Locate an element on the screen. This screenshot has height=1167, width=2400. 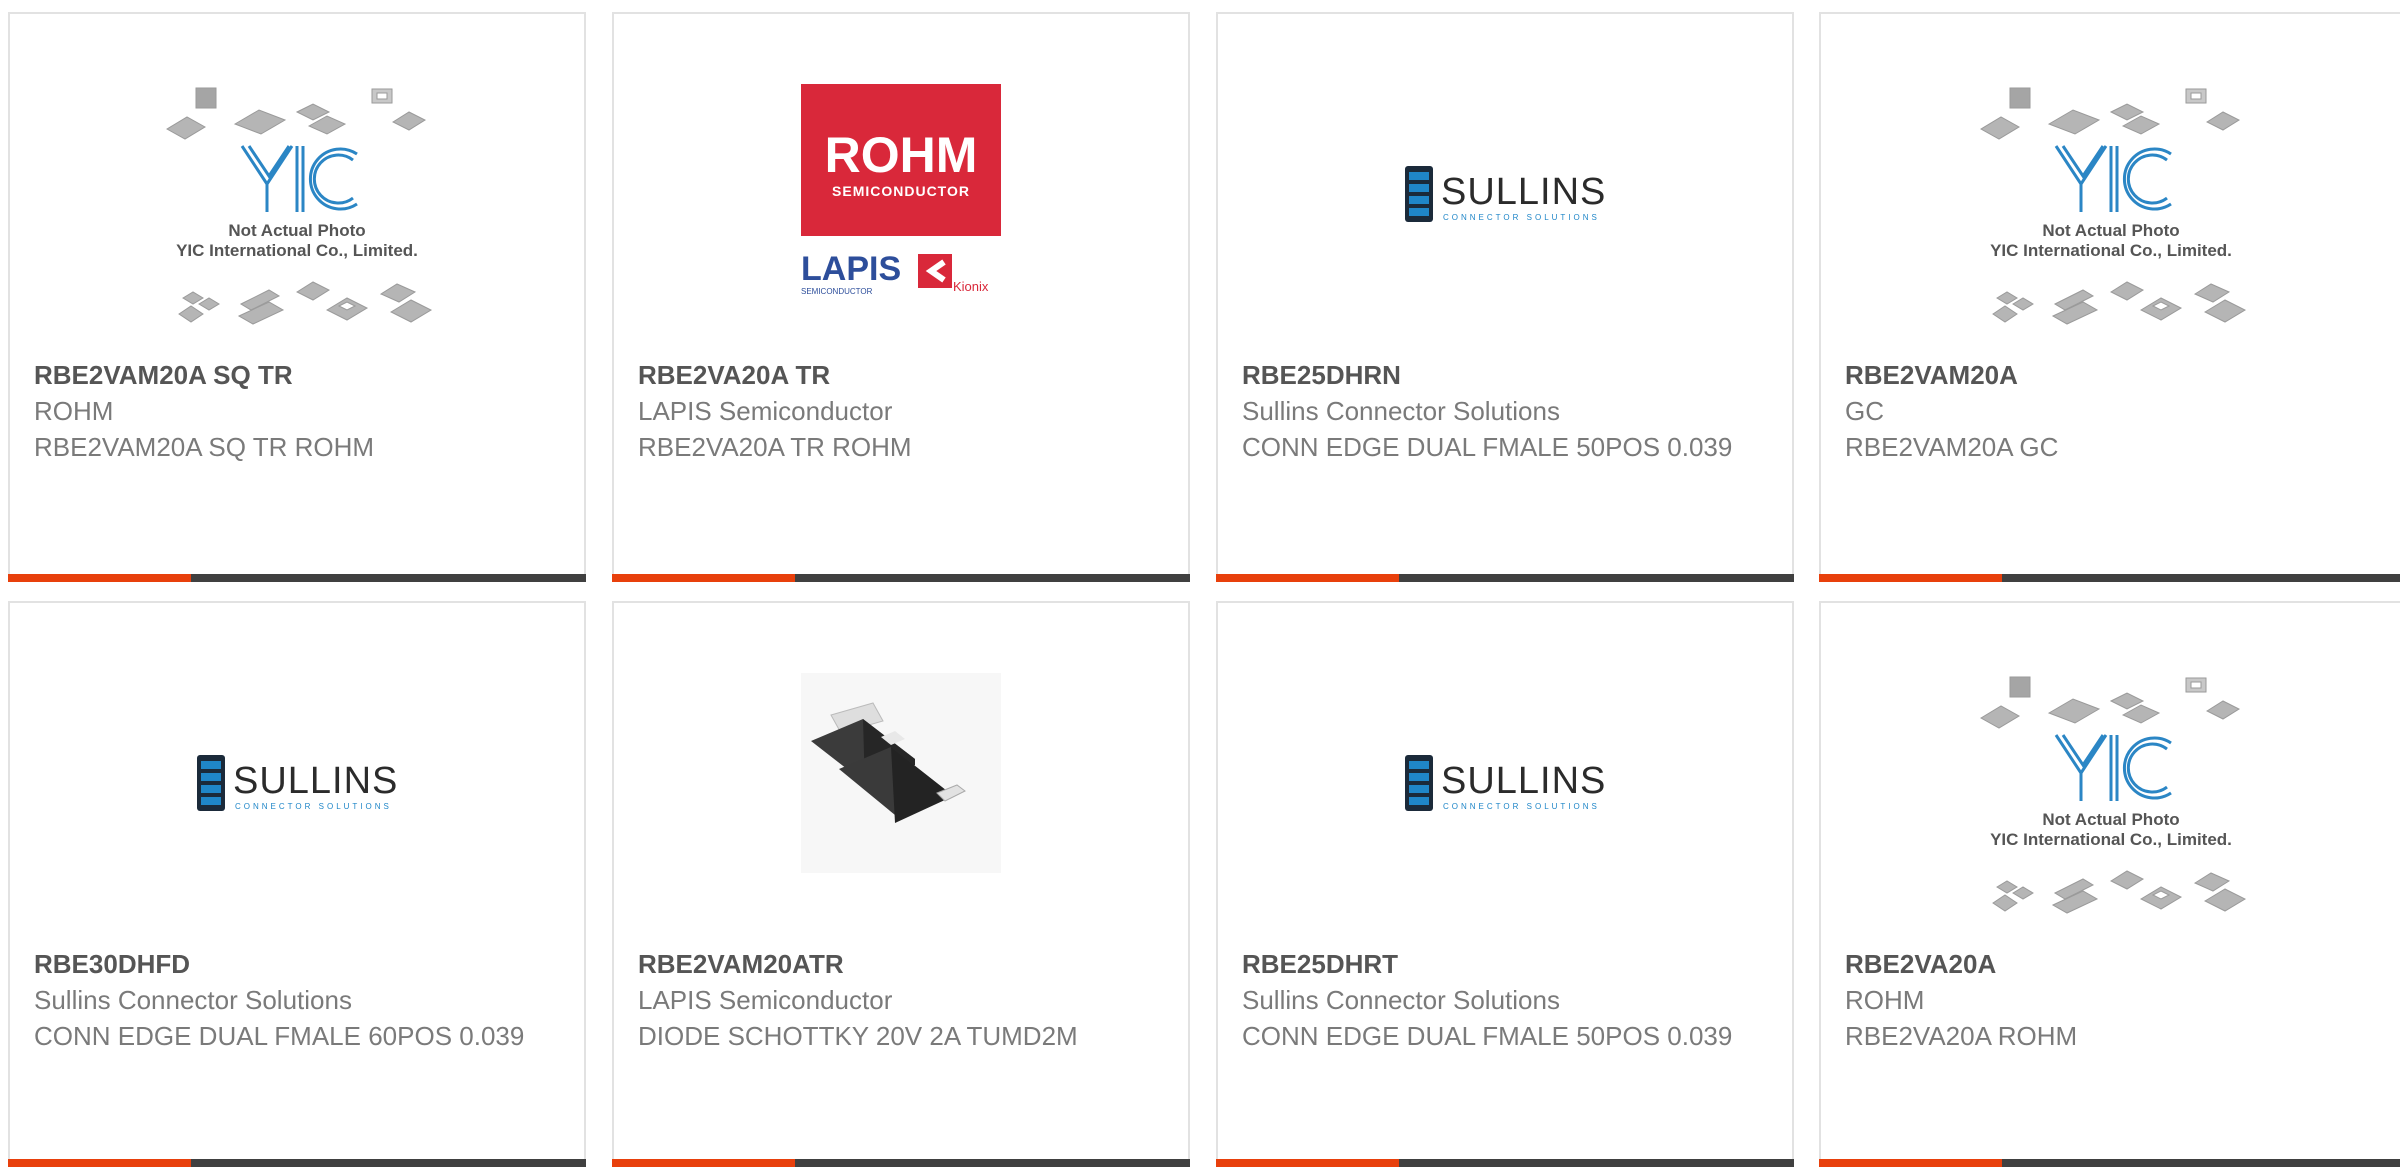
product-description: DIODE SCHOTTKY 20V 2A TUMD2M is located at coordinates (858, 1036).